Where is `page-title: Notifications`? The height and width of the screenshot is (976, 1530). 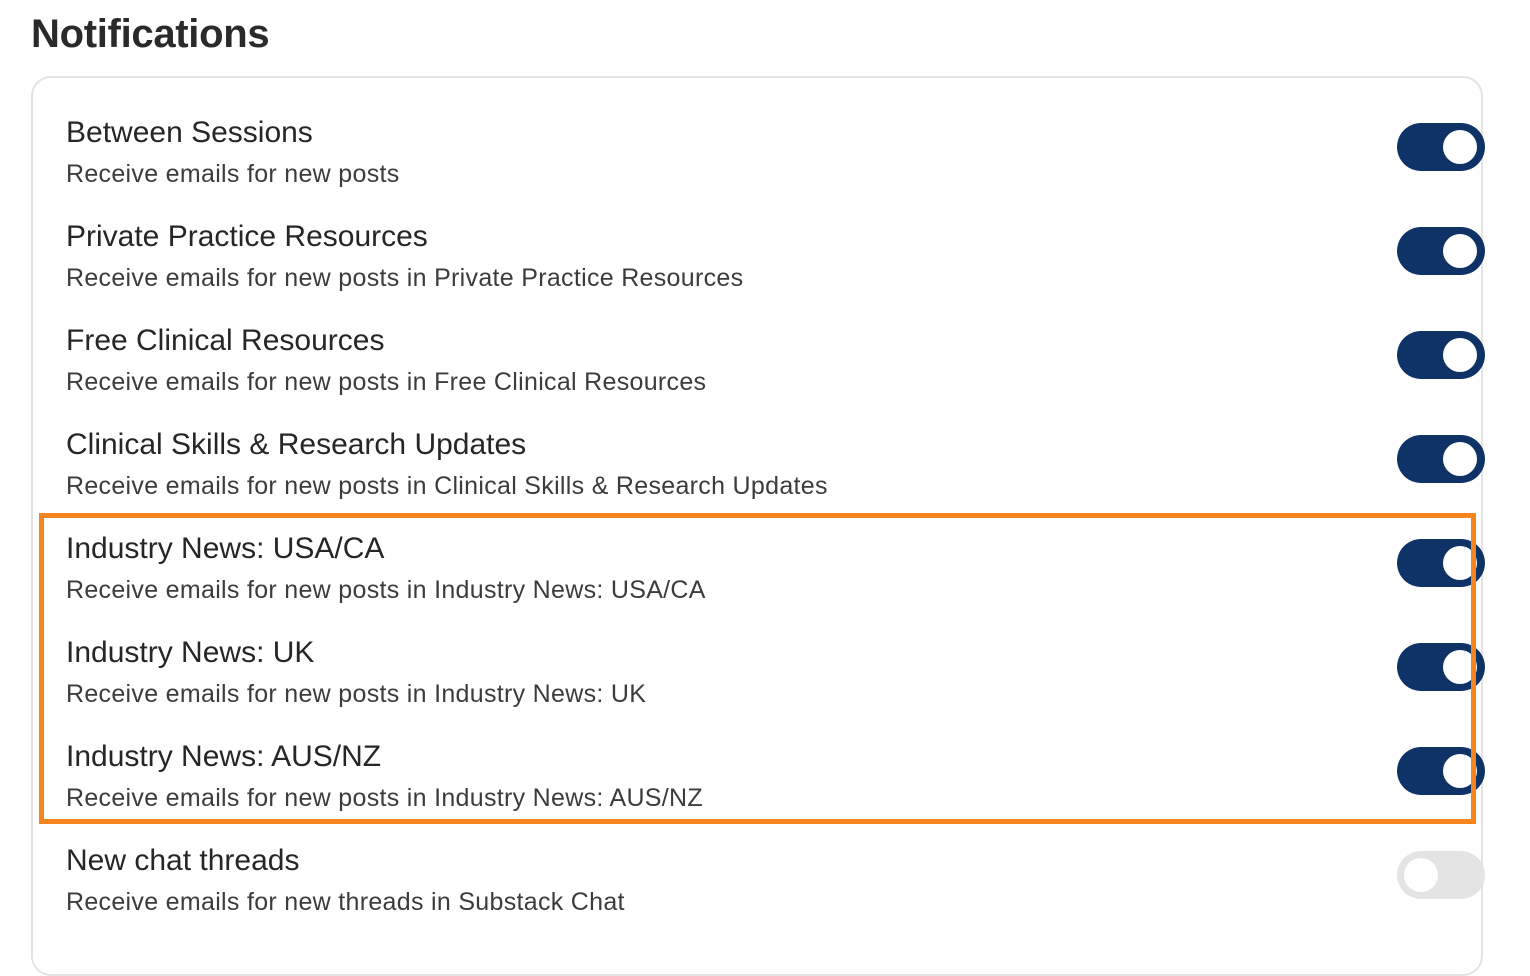
page-title: Notifications is located at coordinates (150, 34).